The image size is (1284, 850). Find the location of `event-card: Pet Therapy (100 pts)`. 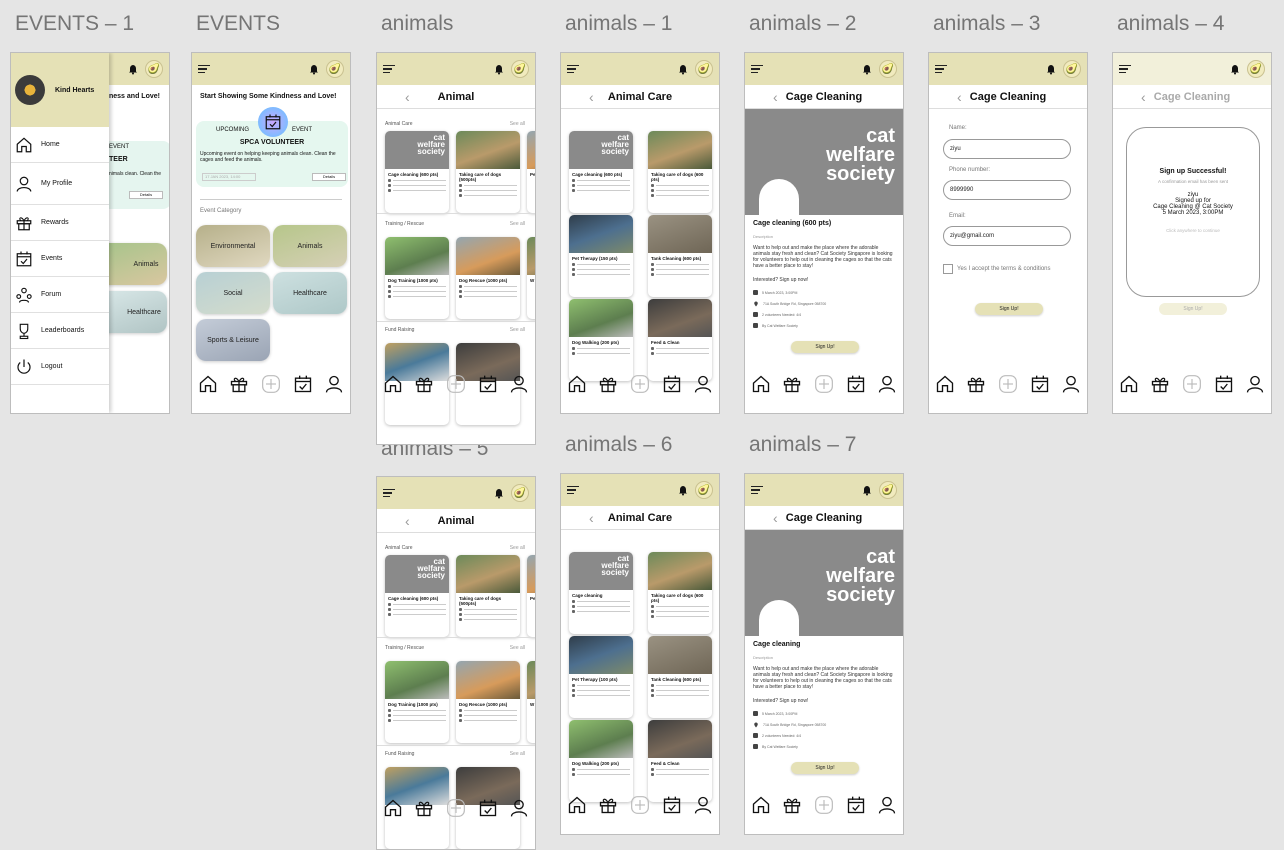

event-card: Pet Therapy (100 pts) is located at coordinates (601, 677).